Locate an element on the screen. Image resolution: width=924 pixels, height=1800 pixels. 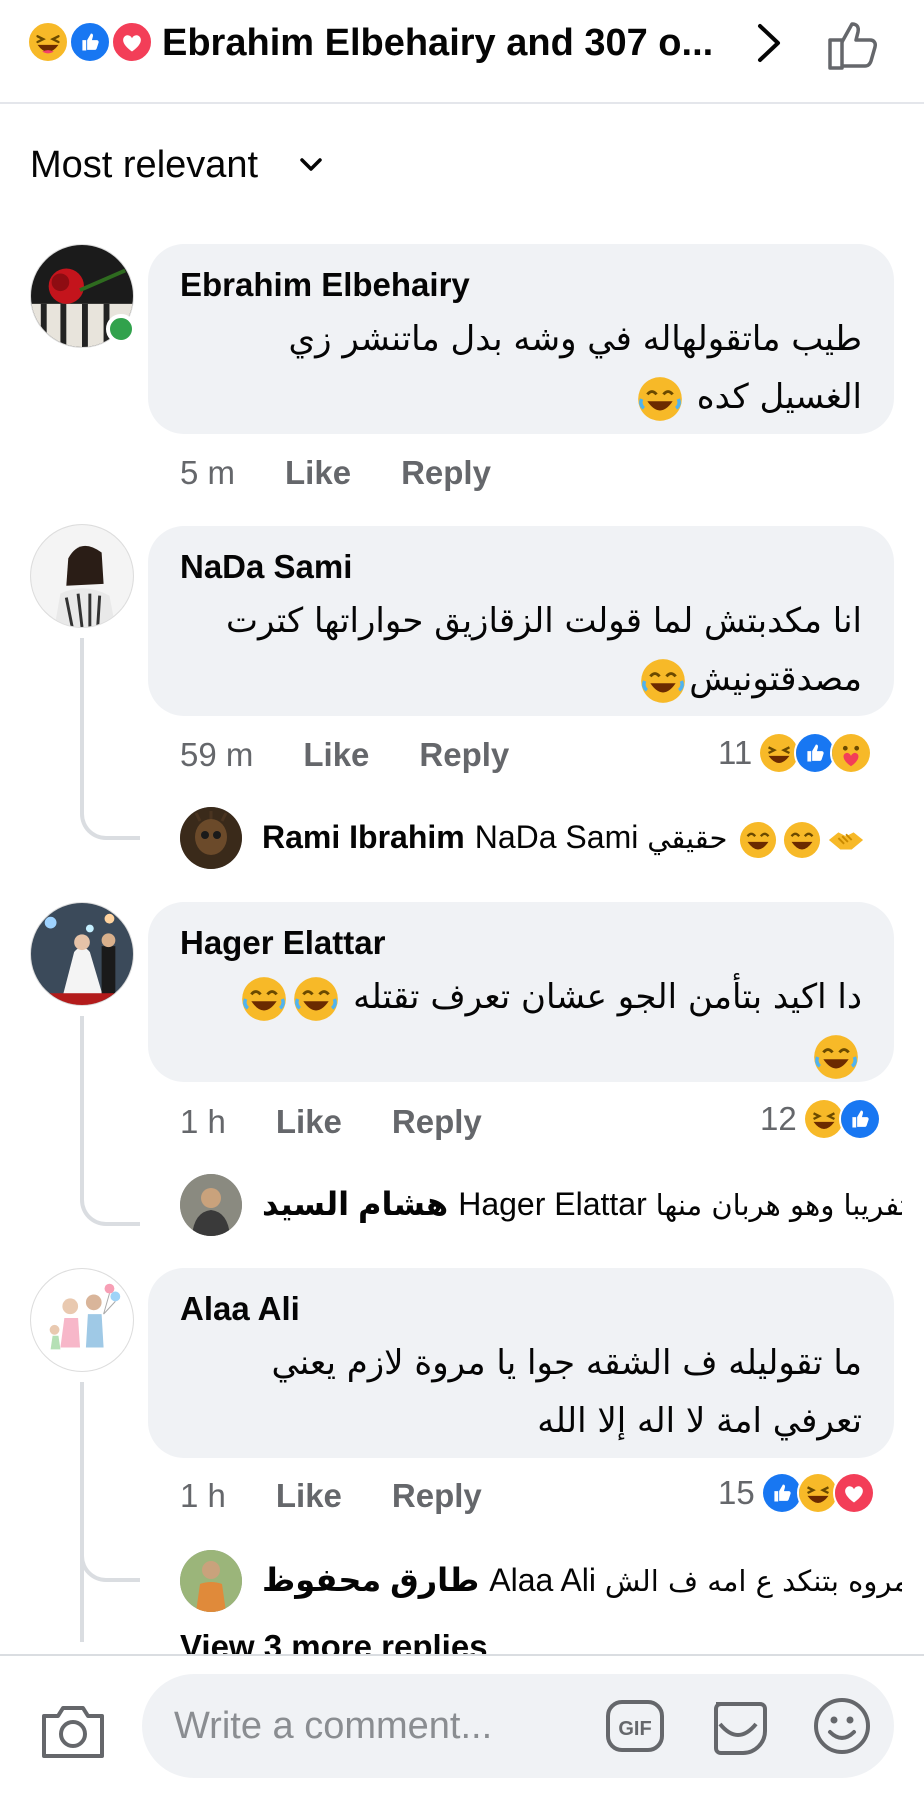
gif-icon: GIF is located at coordinates (635, 1726).